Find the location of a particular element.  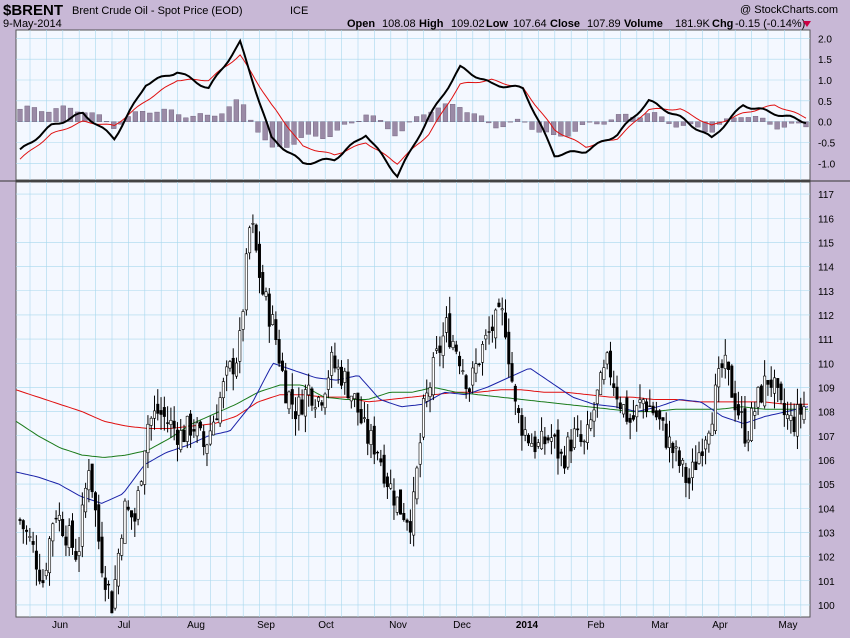

osc-tick-label: -0.5 is located at coordinates (827, 144).